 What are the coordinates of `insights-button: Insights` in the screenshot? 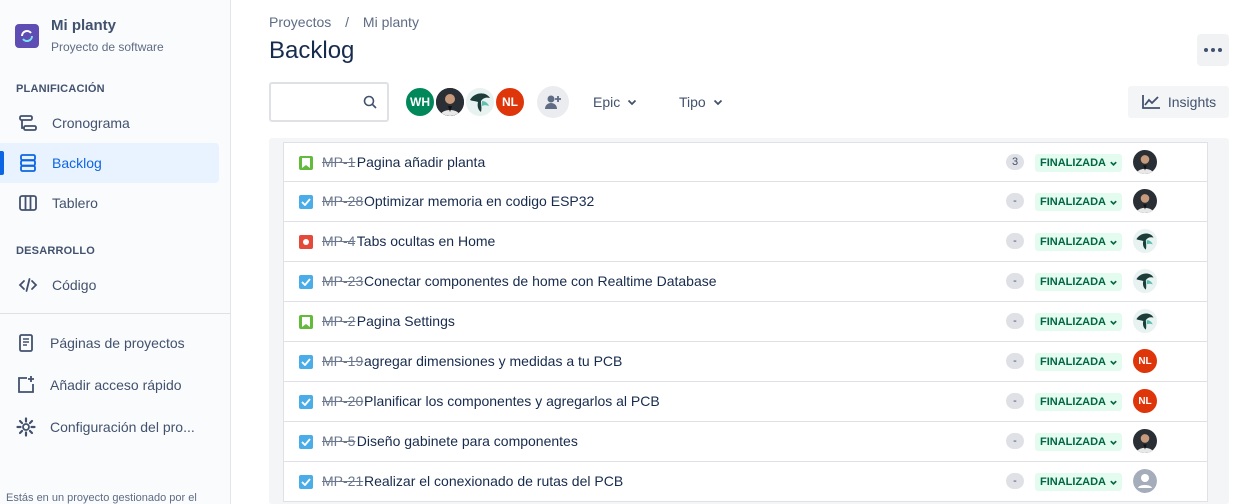 It's located at (1178, 102).